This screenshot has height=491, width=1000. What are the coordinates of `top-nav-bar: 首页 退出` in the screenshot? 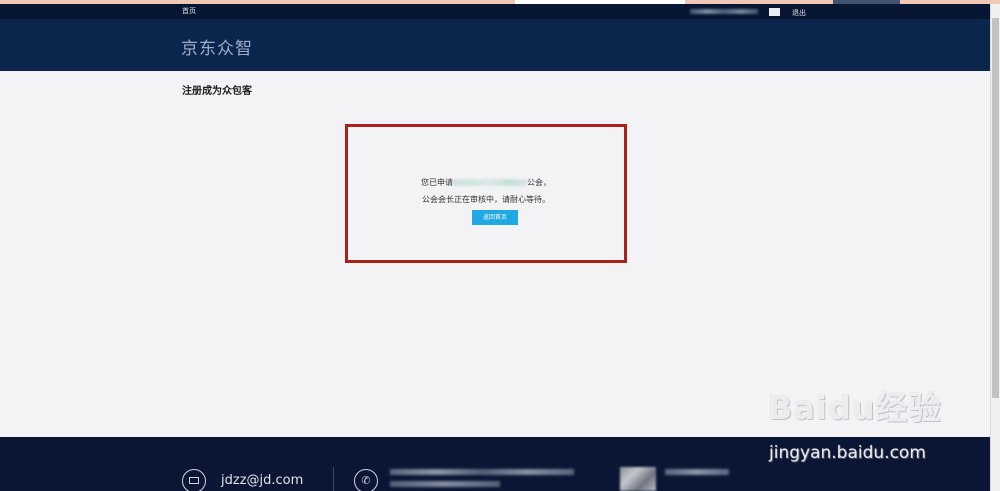 It's located at (495, 11).